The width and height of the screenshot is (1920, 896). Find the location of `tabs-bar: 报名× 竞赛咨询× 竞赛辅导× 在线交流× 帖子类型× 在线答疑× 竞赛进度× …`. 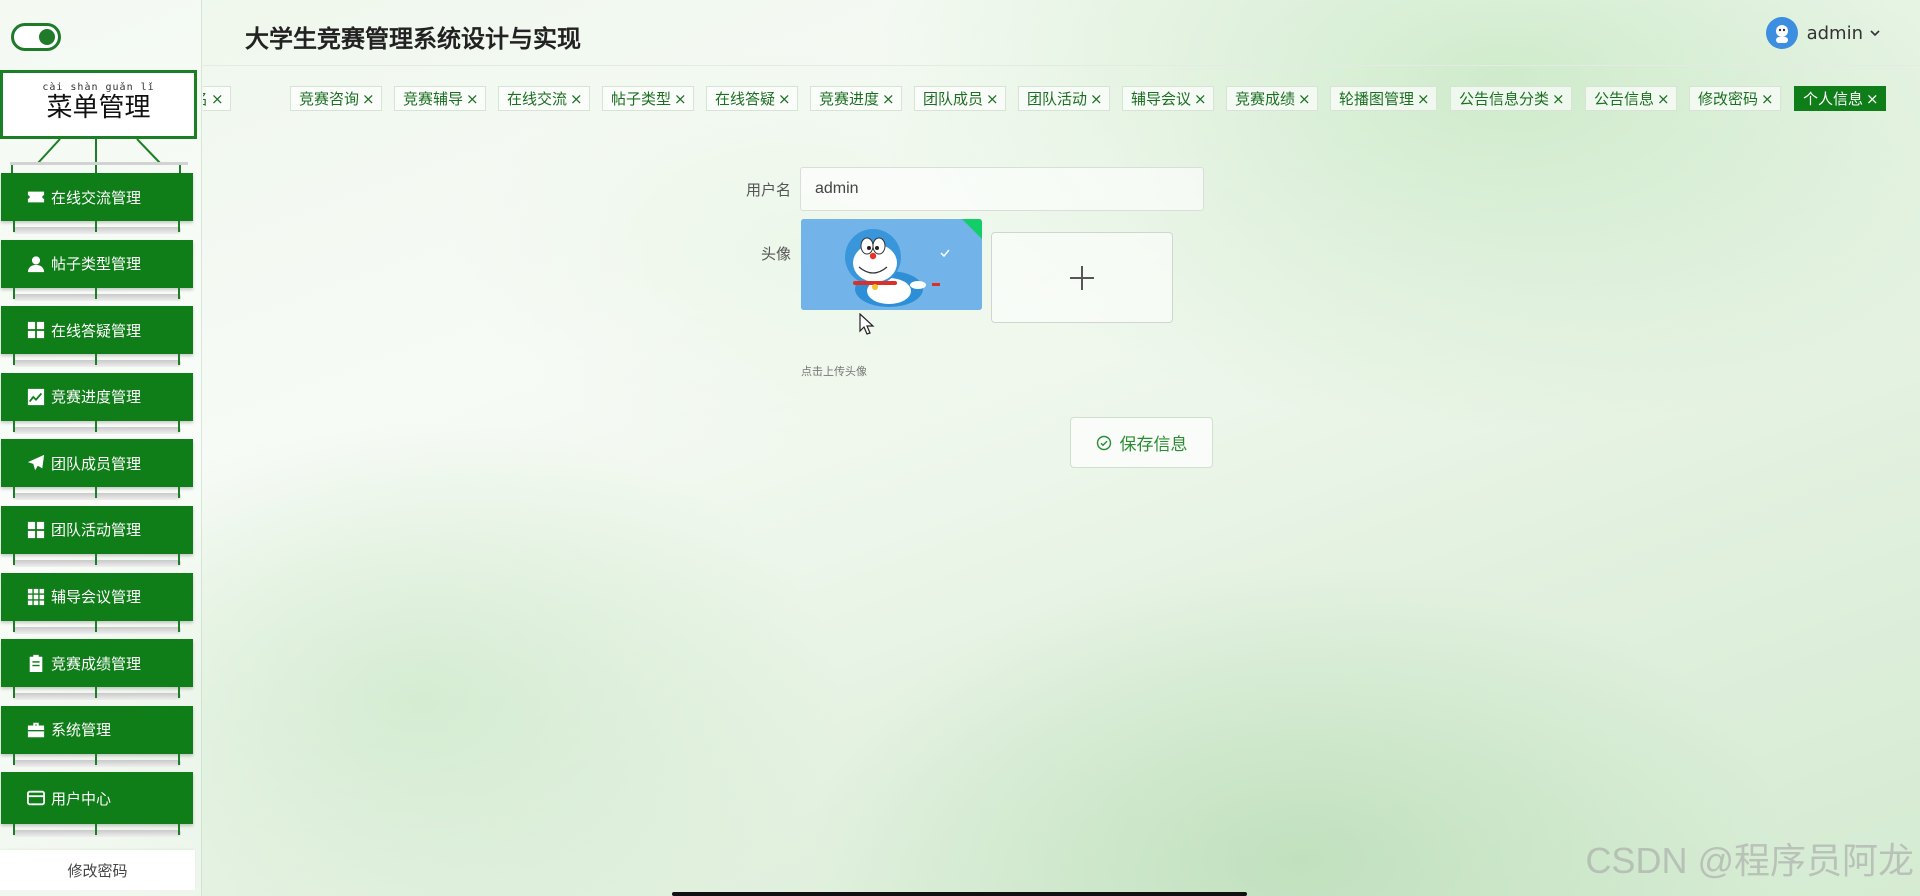

tabs-bar: 报名× 竞赛咨询× 竞赛辅导× 在线交流× 帖子类型× 在线答疑× 竞赛进度× … is located at coordinates (1053, 99).